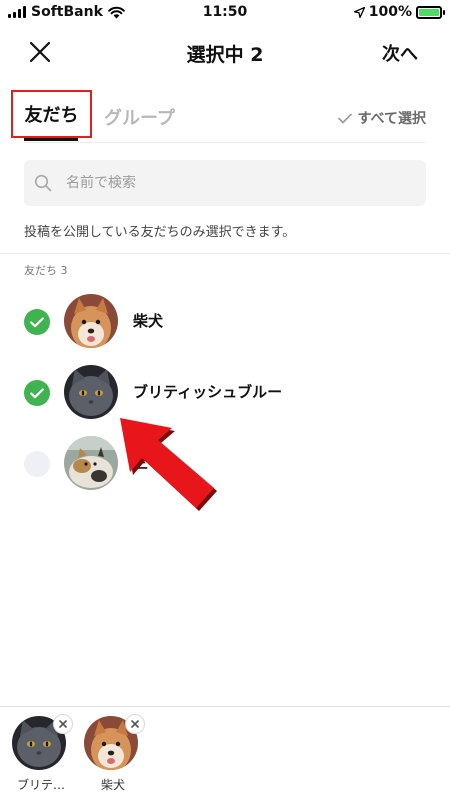 This screenshot has width=450, height=800. What do you see at coordinates (391, 119) in the screenshot?
I see `select-all-label: すべて選択` at bounding box center [391, 119].